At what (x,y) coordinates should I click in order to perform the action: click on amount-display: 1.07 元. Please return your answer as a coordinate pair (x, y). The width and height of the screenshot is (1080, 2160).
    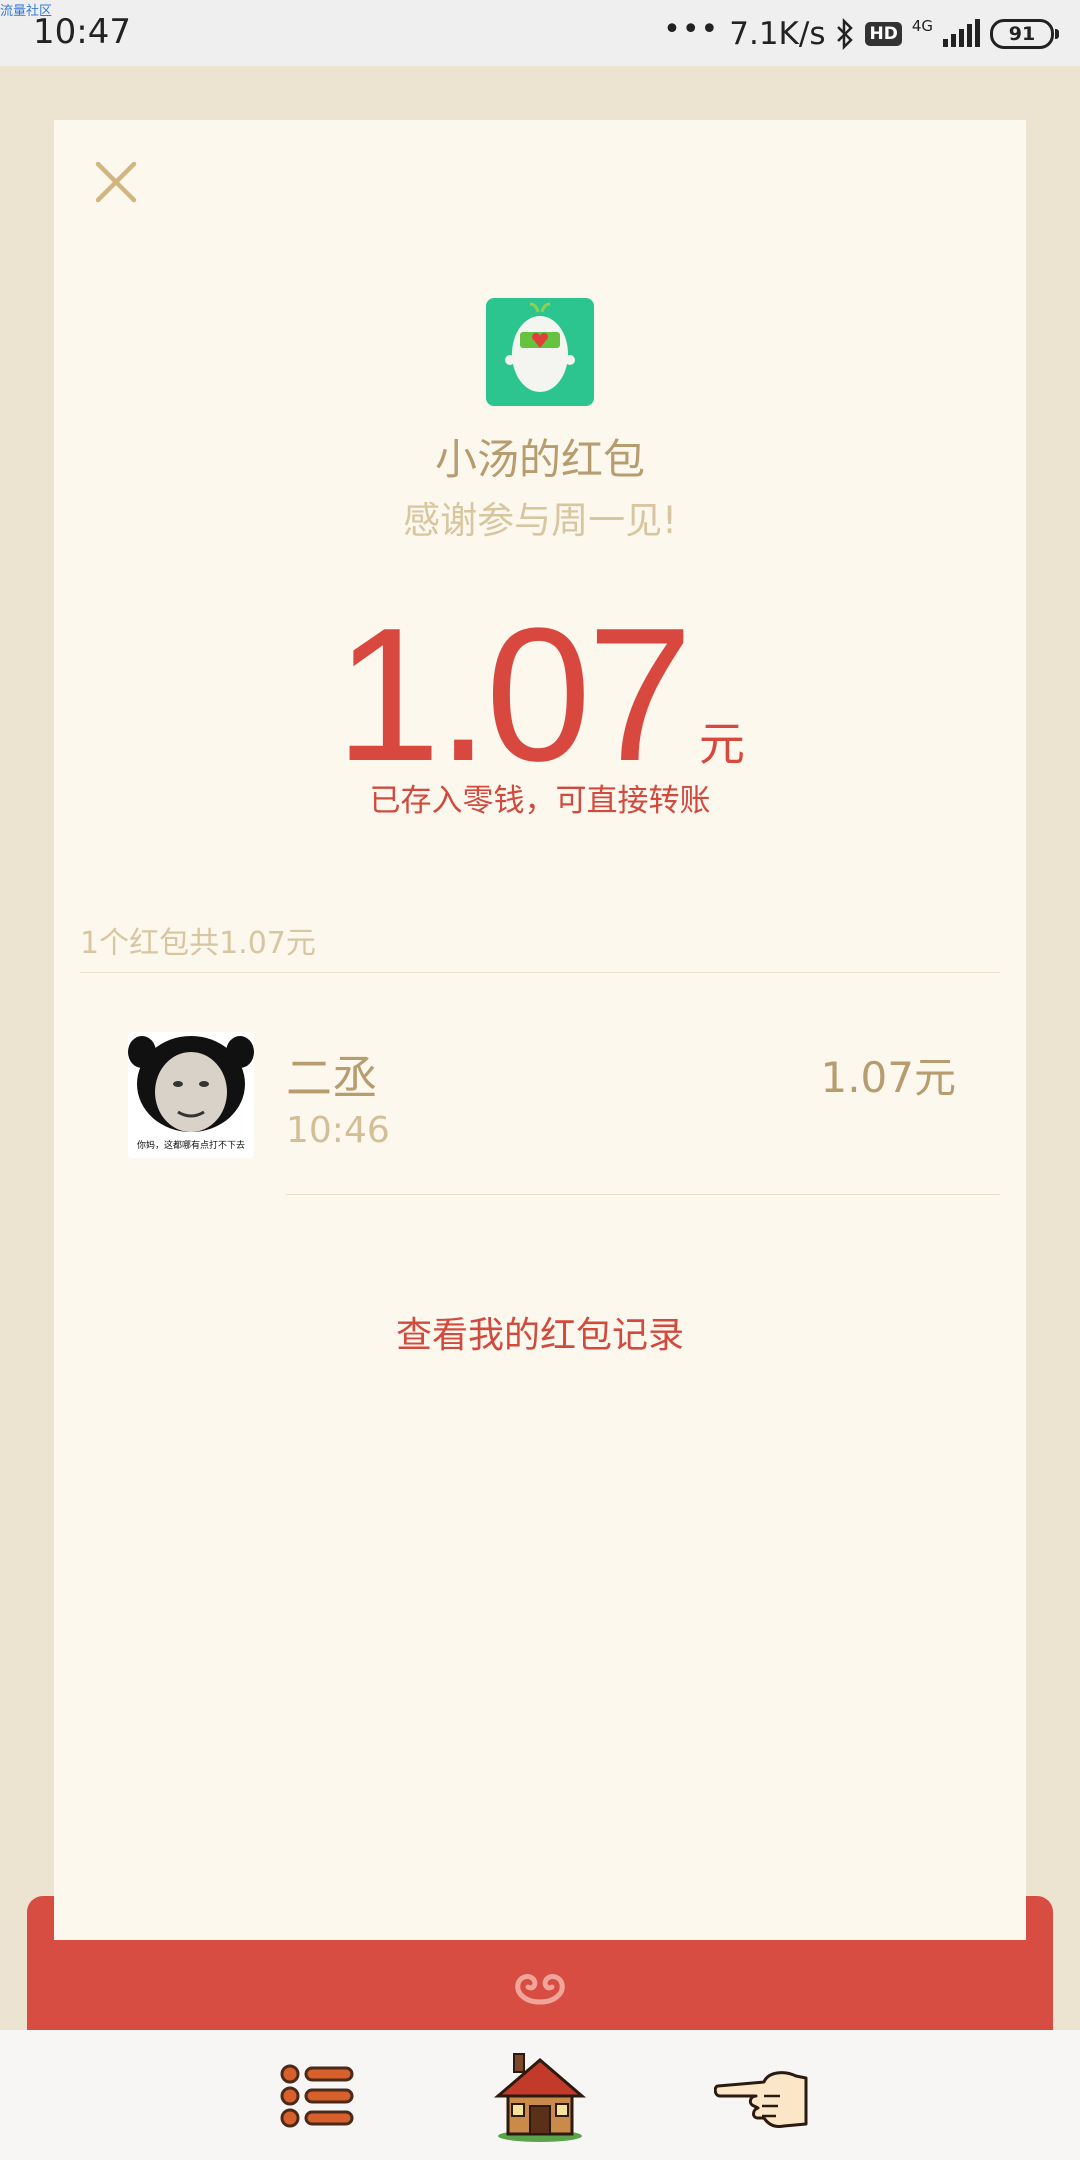
    Looking at the image, I should click on (540, 695).